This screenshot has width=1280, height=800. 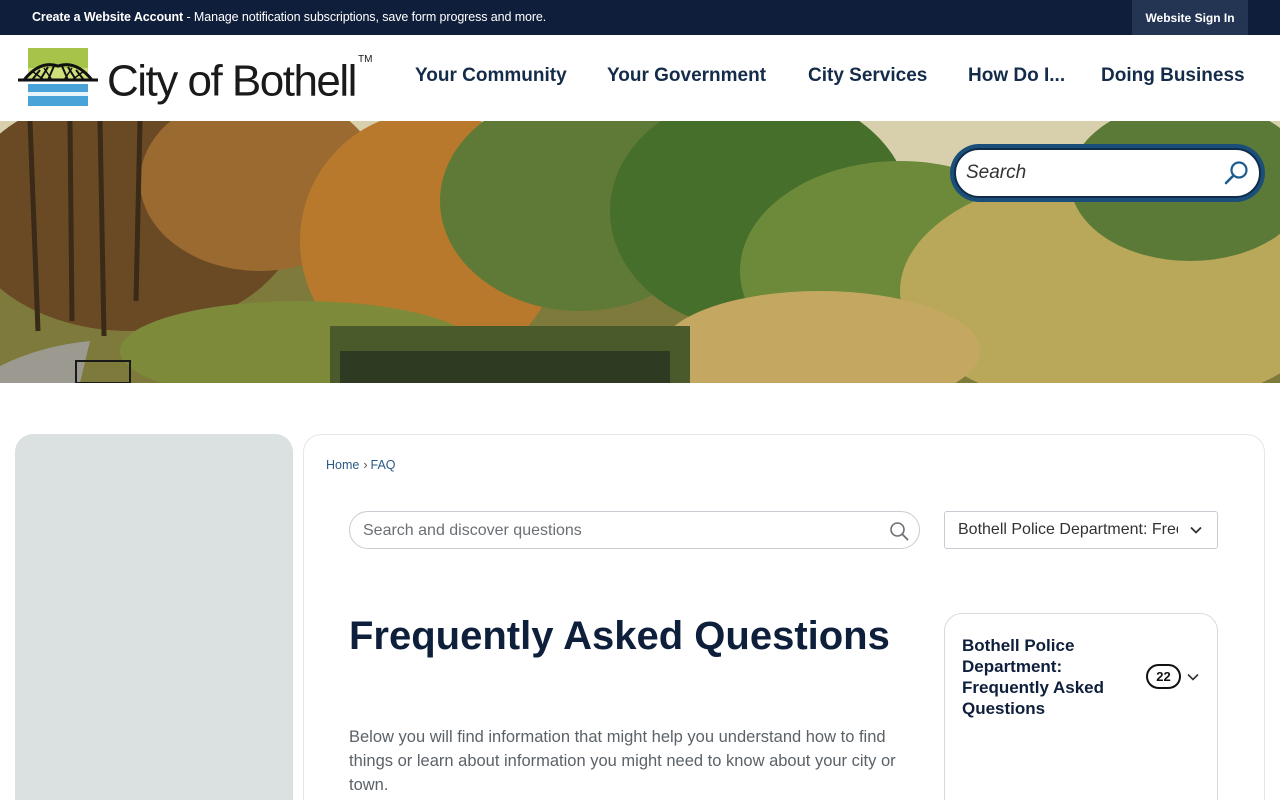 I want to click on faq-search, so click(x=634, y=530).